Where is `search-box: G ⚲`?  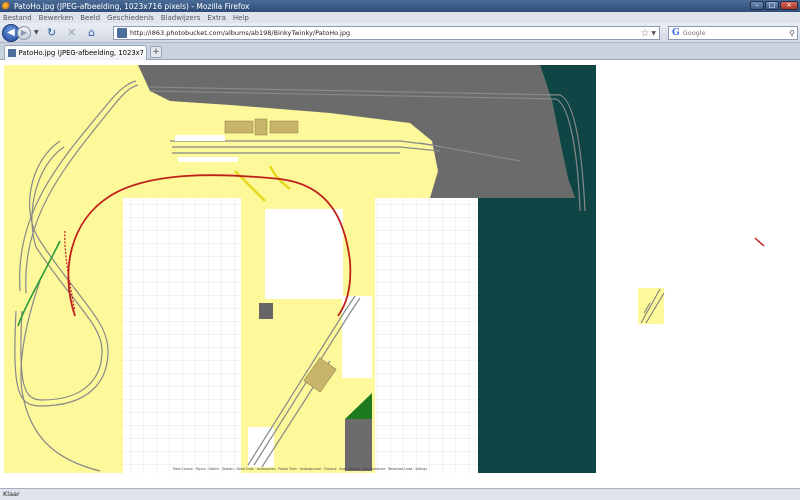 search-box: G ⚲ is located at coordinates (733, 33).